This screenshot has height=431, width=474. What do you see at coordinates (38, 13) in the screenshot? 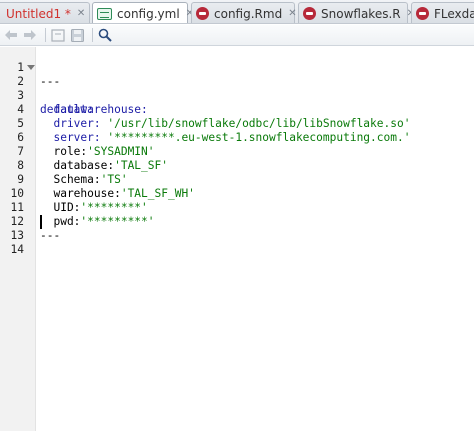
I see `tab-label: Untitled1 *` at bounding box center [38, 13].